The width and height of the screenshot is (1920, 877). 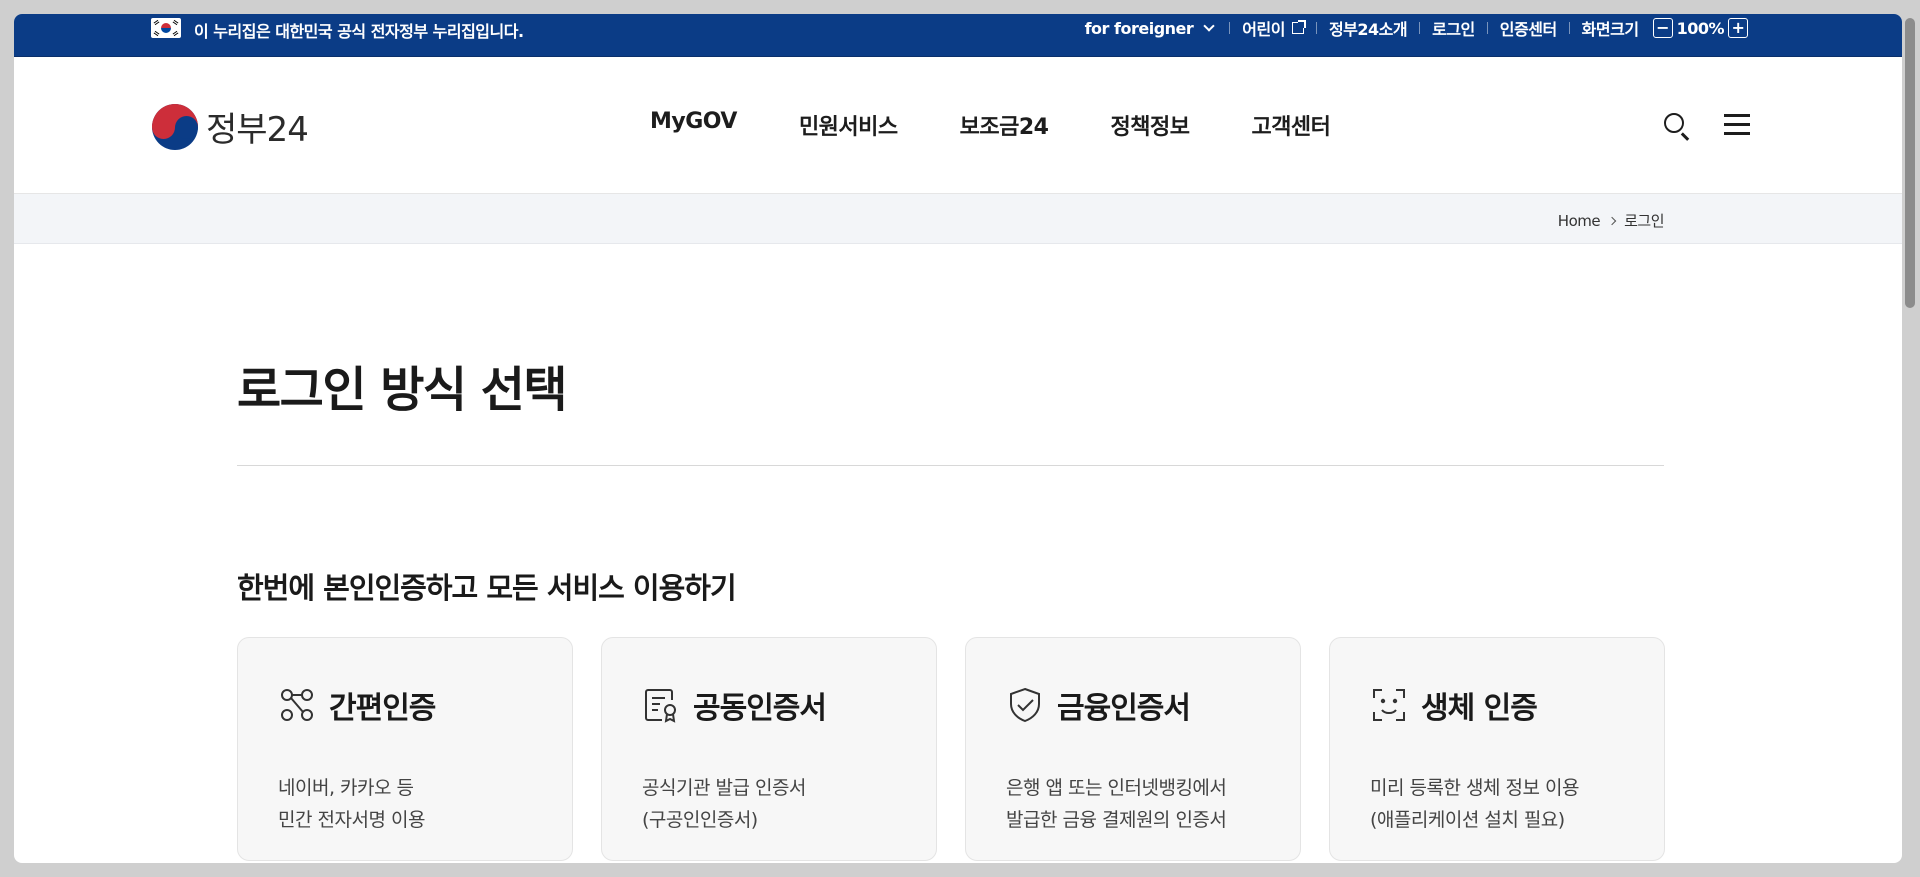 What do you see at coordinates (1910, 163) in the screenshot?
I see `scrollbar-thumb` at bounding box center [1910, 163].